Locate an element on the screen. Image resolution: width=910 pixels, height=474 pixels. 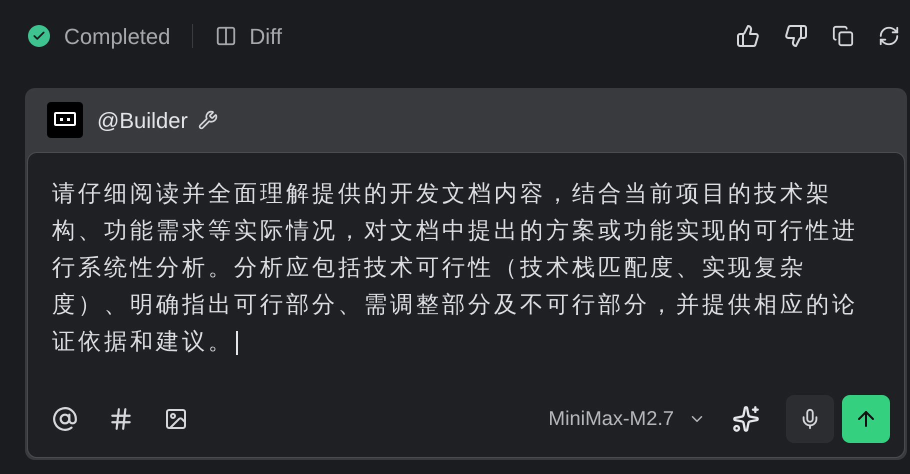
thumbs-up-icon is located at coordinates (748, 36).